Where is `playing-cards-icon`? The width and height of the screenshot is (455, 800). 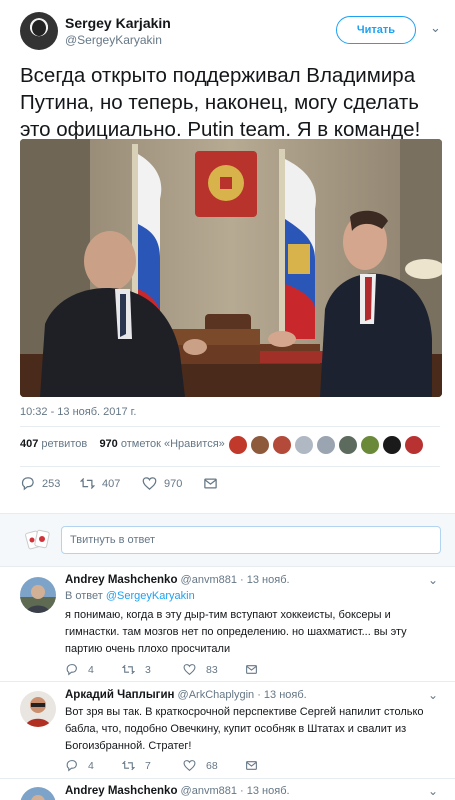 playing-cards-icon is located at coordinates (37, 539).